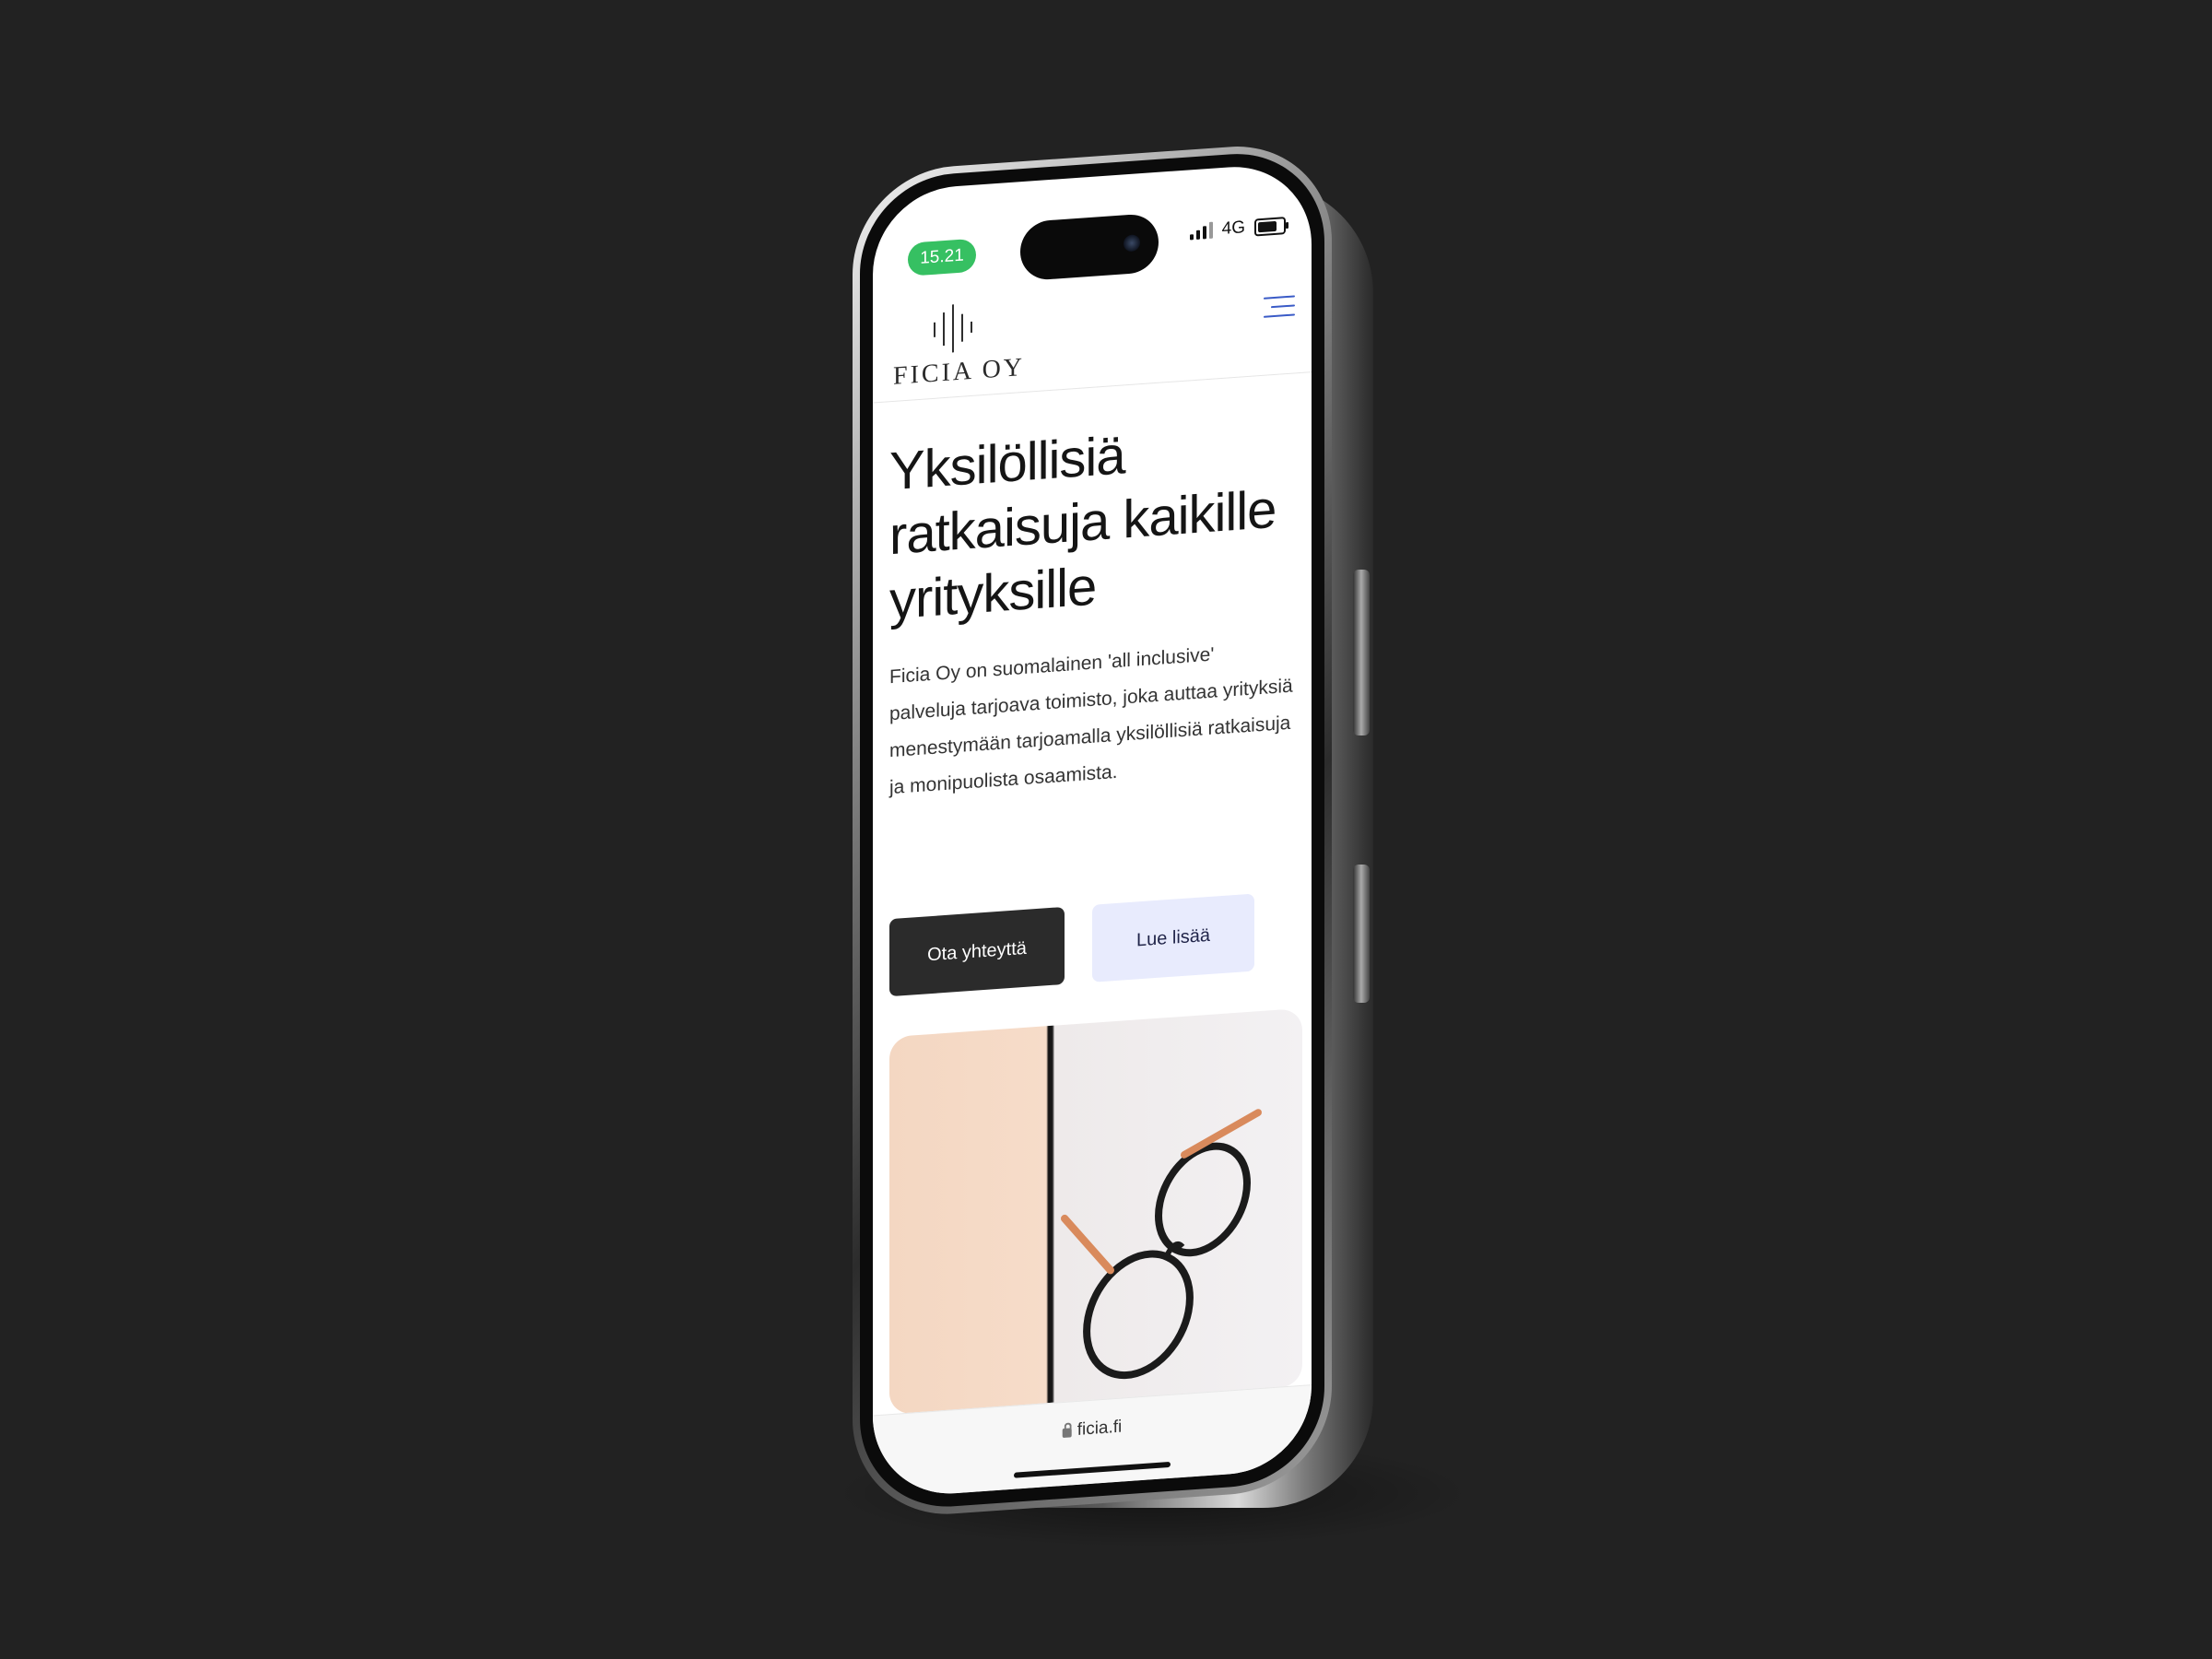 This screenshot has height=1659, width=2212. I want to click on dynamic-island, so click(1089, 247).